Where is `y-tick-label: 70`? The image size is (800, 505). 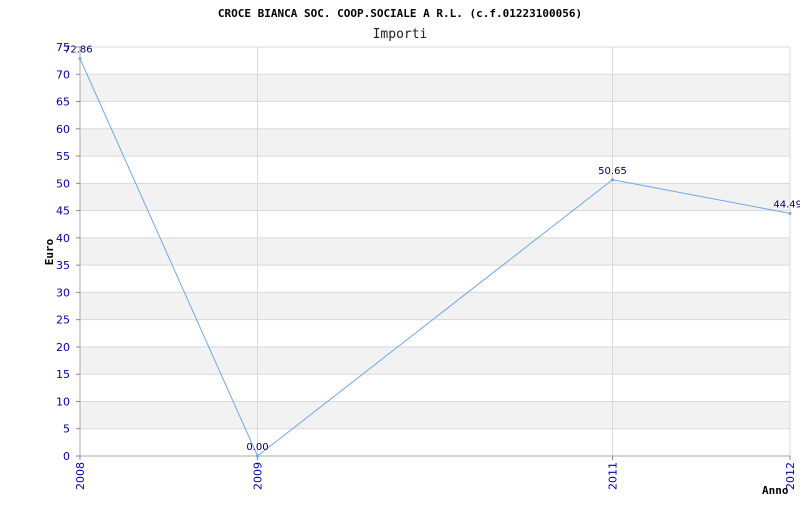 y-tick-label: 70 is located at coordinates (63, 74).